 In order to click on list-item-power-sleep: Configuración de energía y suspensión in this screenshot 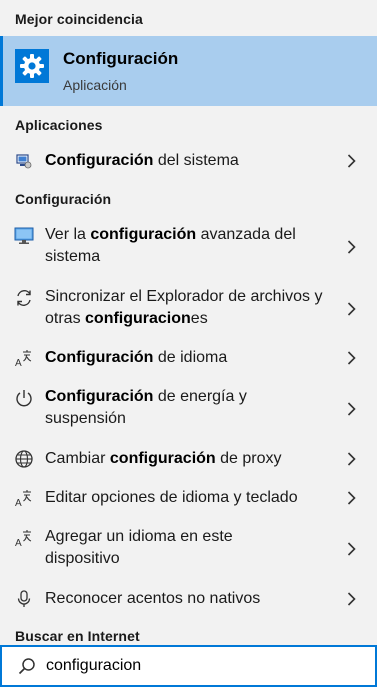, I will do `click(188, 409)`.